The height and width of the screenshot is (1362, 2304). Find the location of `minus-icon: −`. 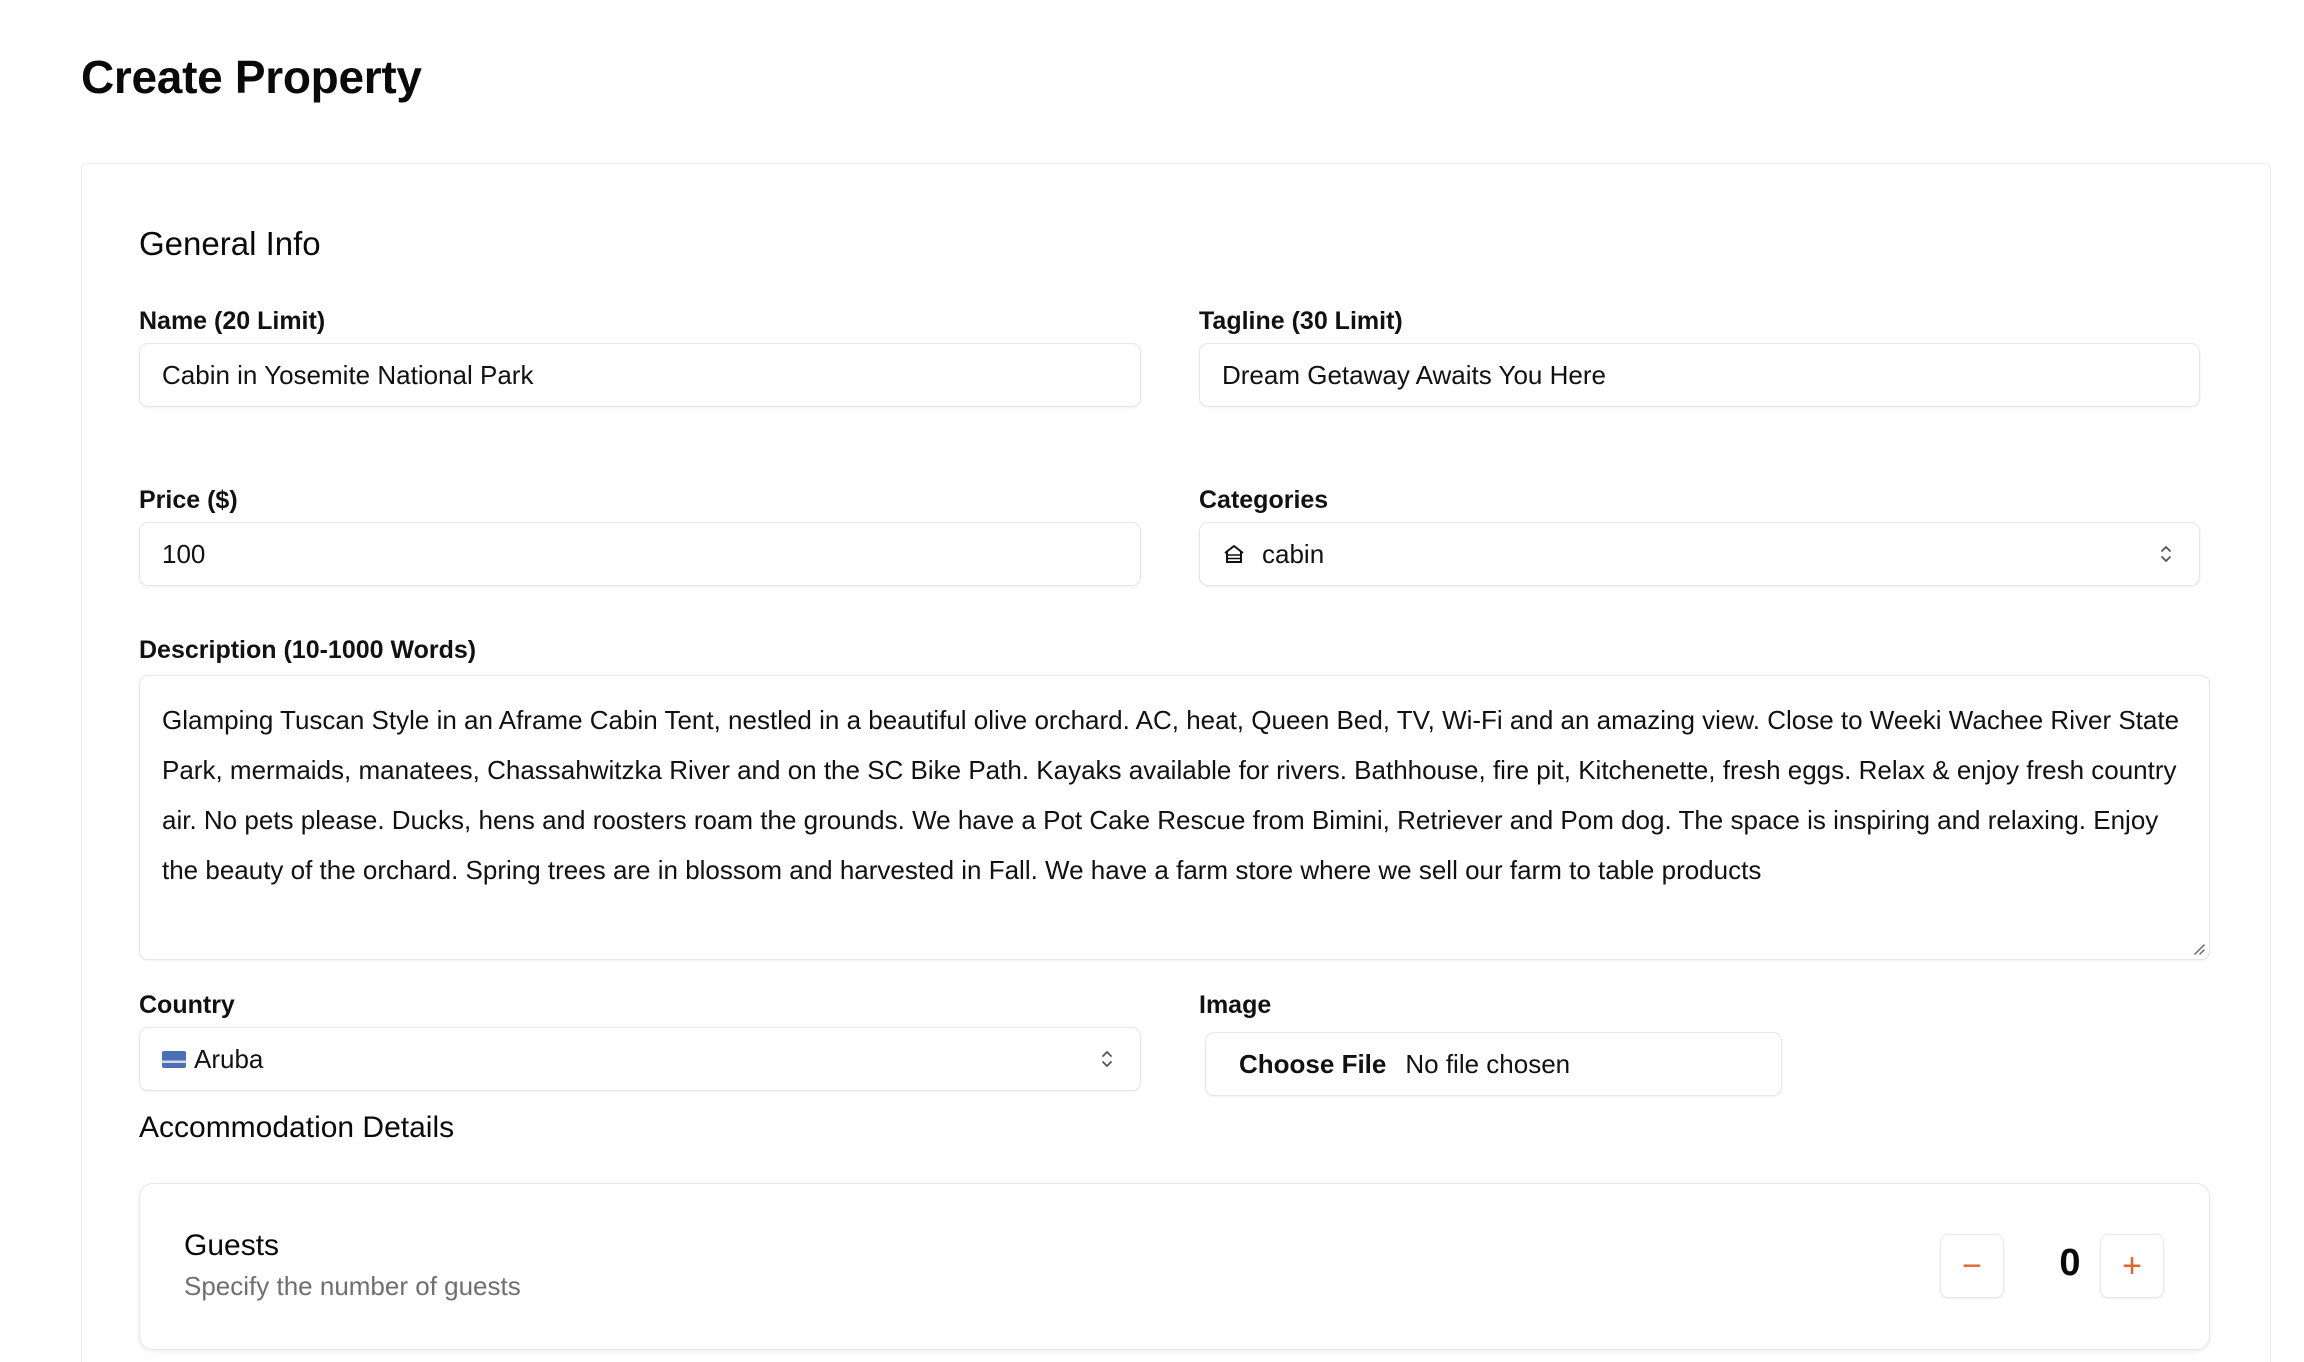

minus-icon: − is located at coordinates (1972, 1266).